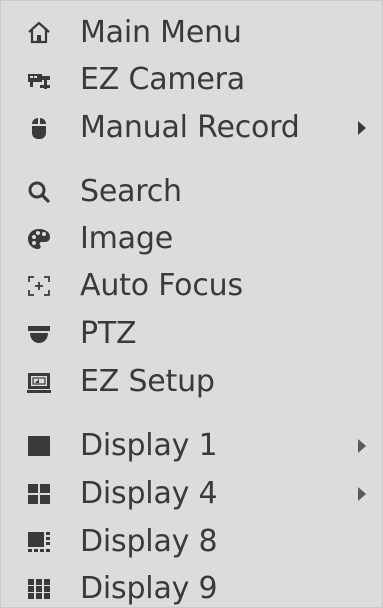 Image resolution: width=383 pixels, height=608 pixels. Describe the element at coordinates (39, 446) in the screenshot. I see `display-1-icon` at that location.